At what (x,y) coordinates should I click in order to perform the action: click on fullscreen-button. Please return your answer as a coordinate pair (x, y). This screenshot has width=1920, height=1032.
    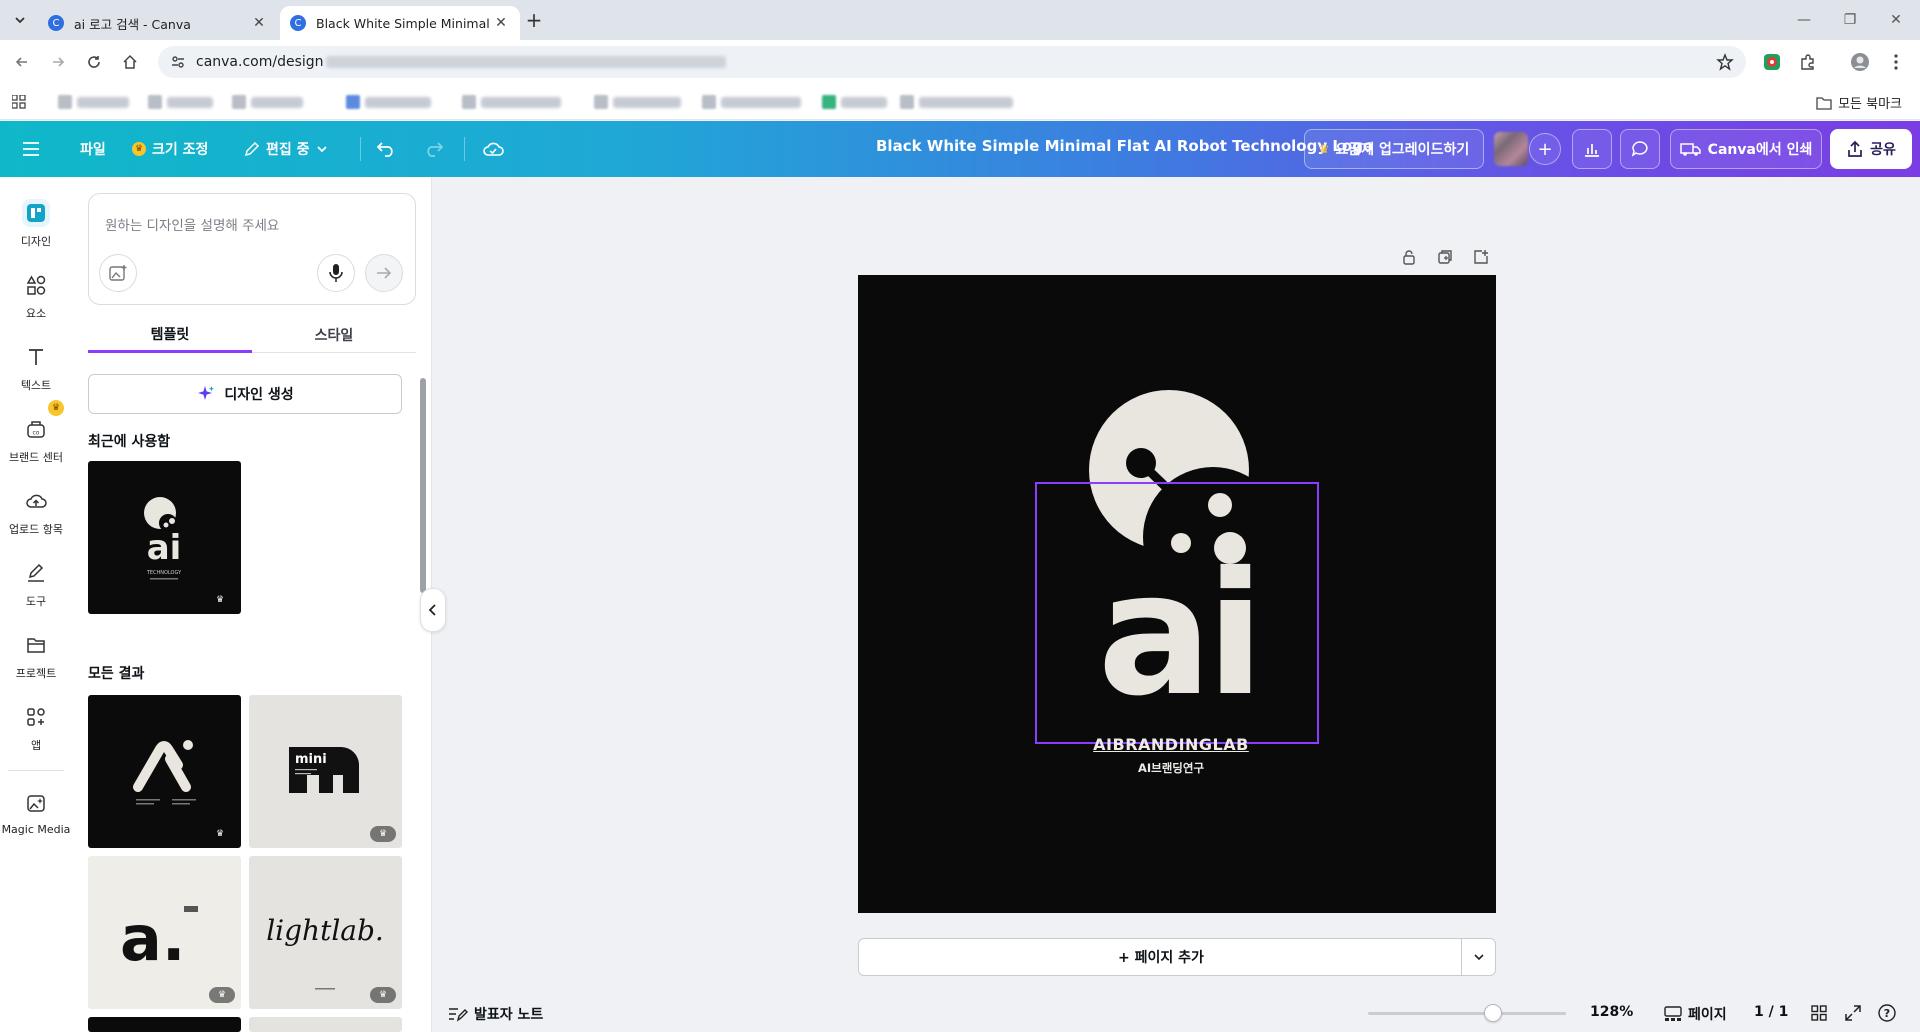
    Looking at the image, I should click on (1853, 1013).